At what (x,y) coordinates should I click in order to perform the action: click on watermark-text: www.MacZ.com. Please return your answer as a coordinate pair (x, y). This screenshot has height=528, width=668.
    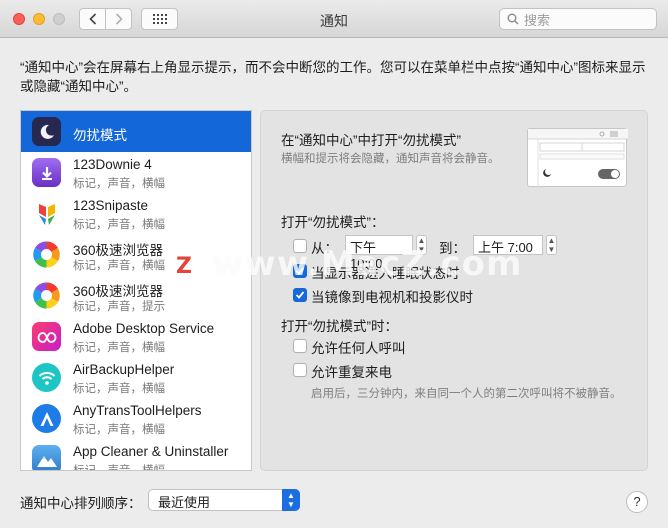
    Looking at the image, I should click on (367, 264).